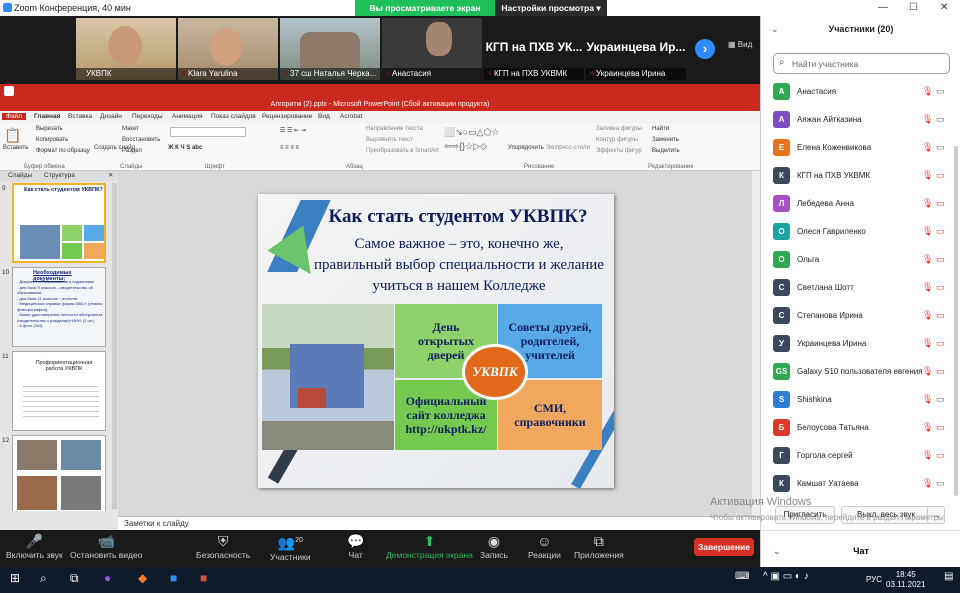 The width and height of the screenshot is (960, 593). Describe the element at coordinates (883, 7) in the screenshot. I see `minimize-button: —` at that location.